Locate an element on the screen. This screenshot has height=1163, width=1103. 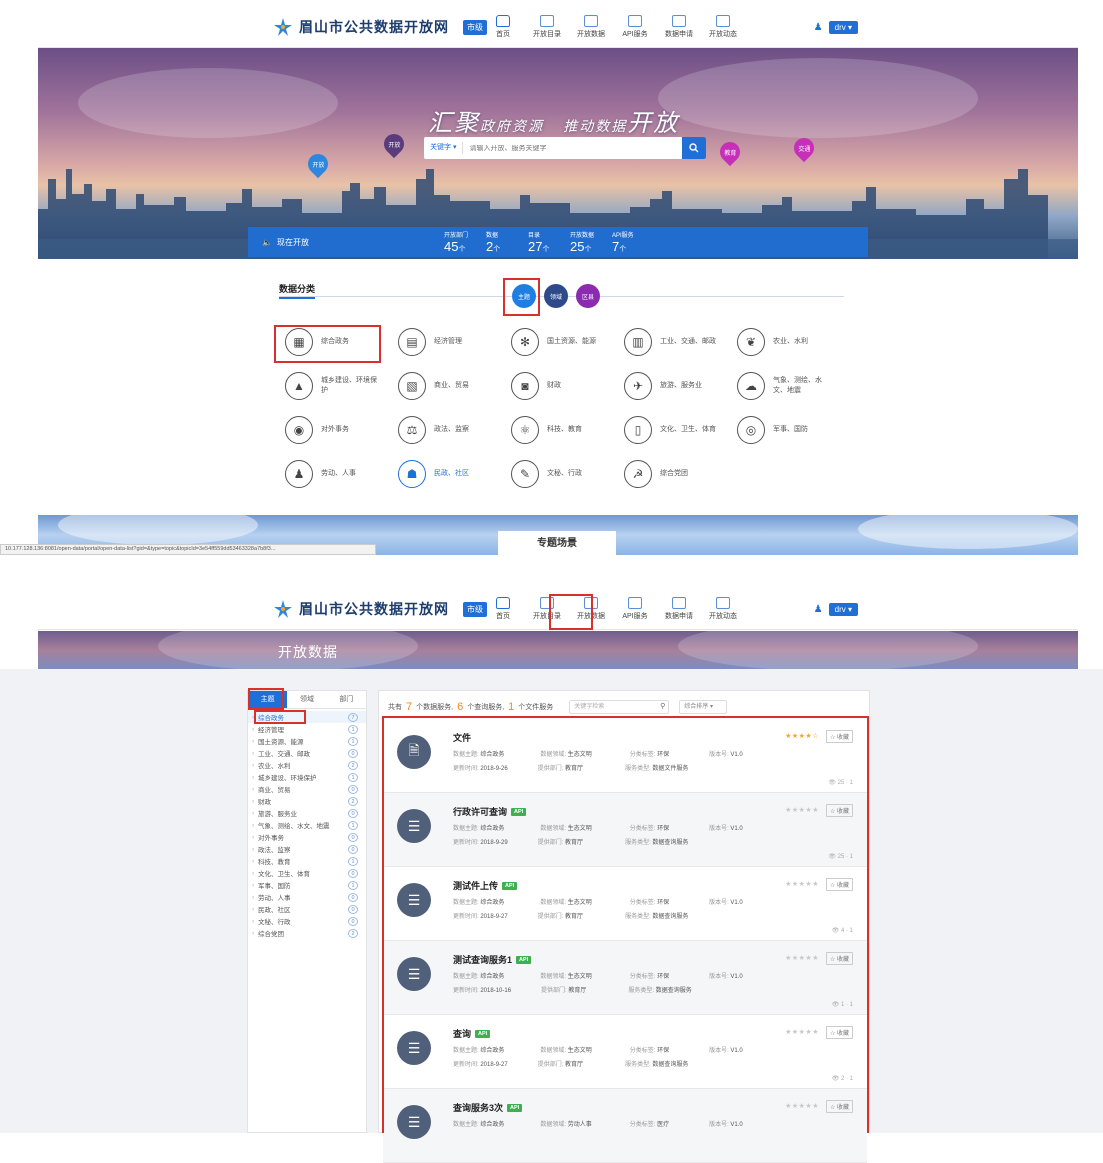
category-item: ♟ 劳动、人事 is located at coordinates (341, 474).